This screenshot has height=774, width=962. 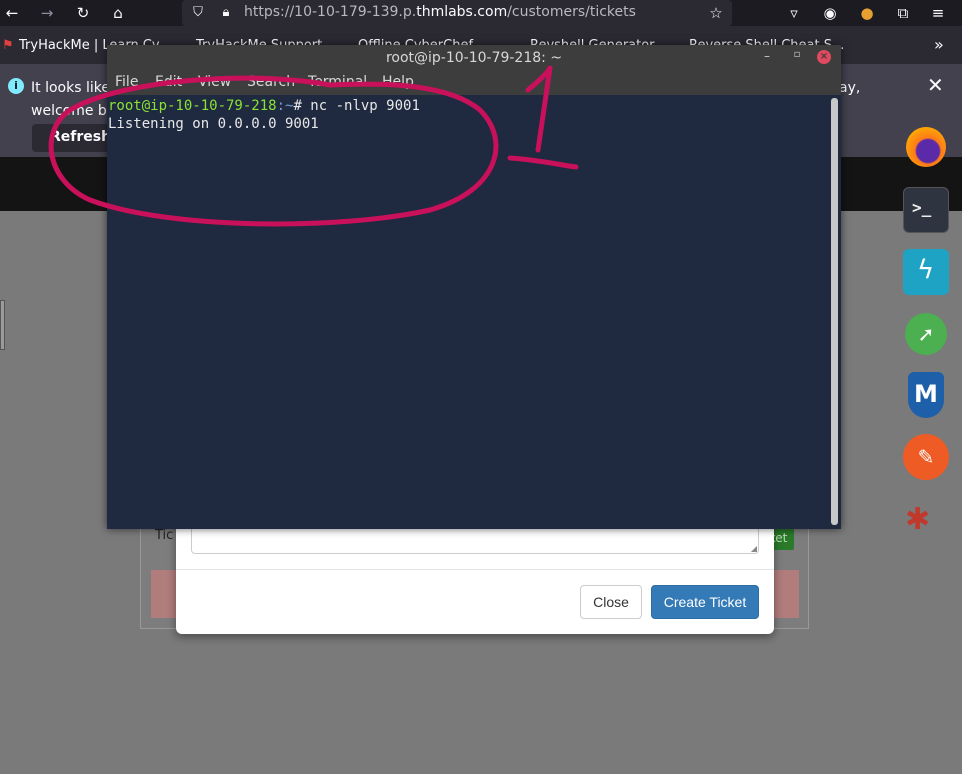 What do you see at coordinates (716, 13) in the screenshot?
I see `bookmark-star-icon: ☆` at bounding box center [716, 13].